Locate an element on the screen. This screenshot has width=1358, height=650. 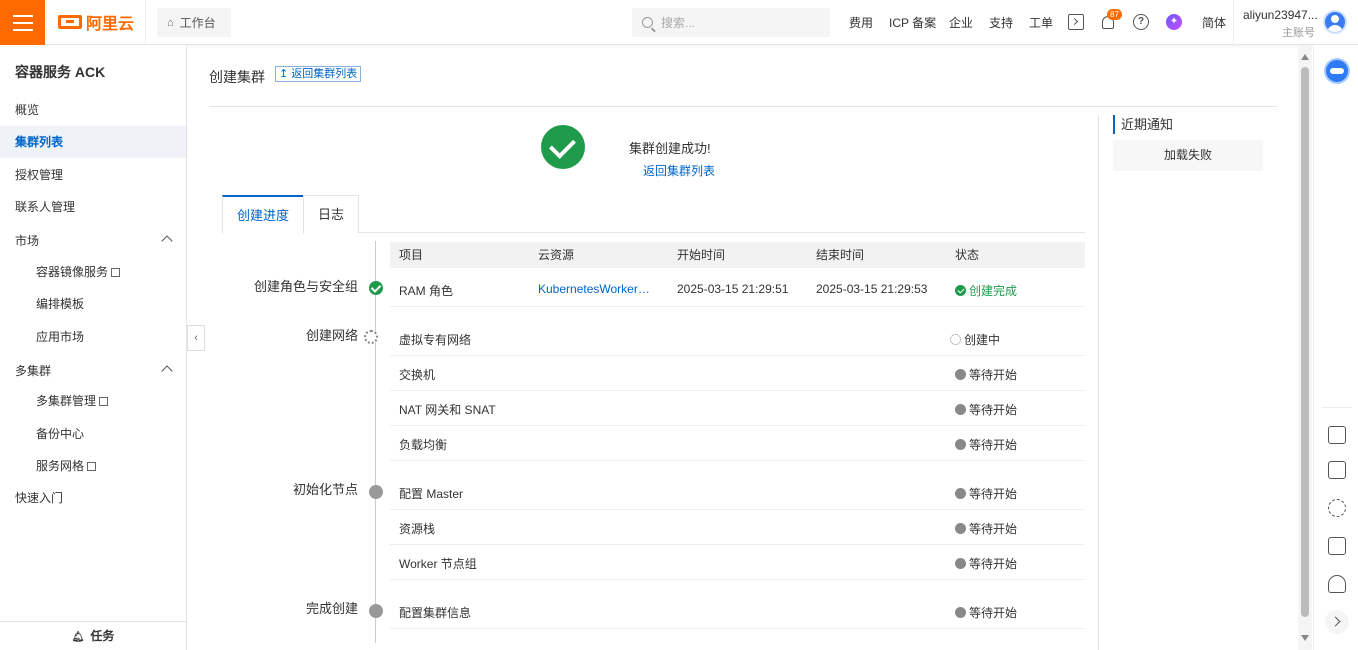
column-header-end: 结束时间 is located at coordinates (840, 255).